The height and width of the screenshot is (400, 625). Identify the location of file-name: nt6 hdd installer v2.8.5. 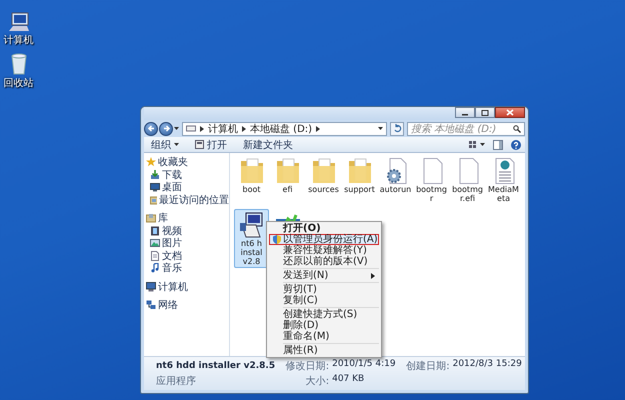
(216, 366).